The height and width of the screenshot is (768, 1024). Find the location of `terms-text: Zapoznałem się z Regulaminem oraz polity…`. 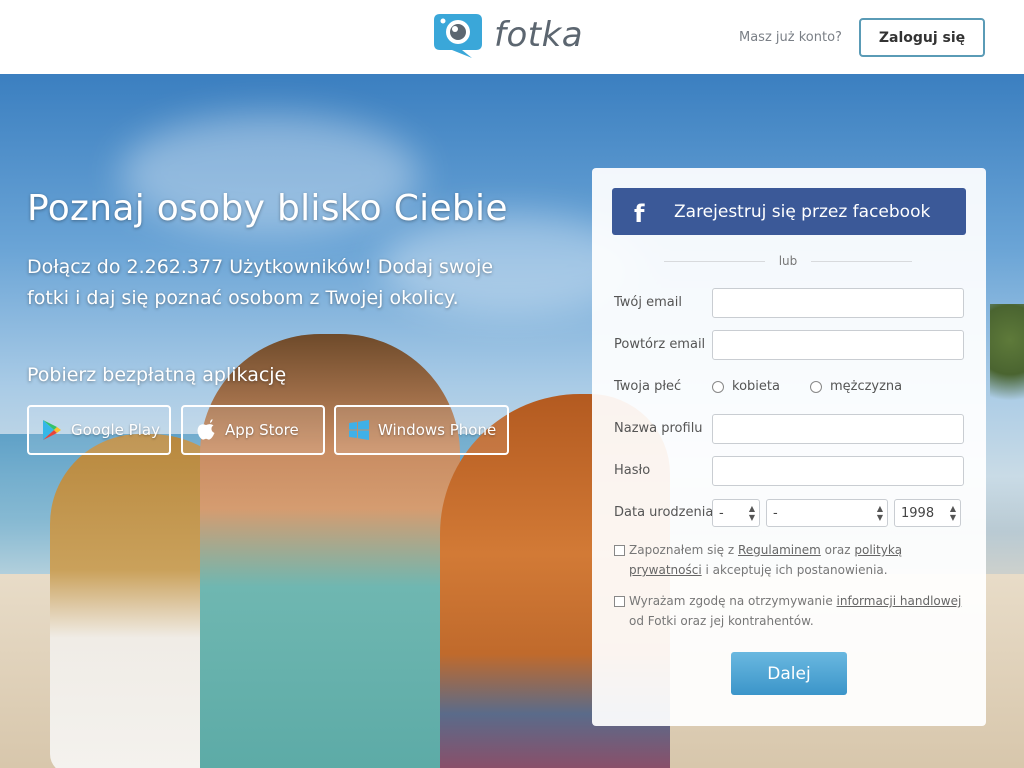

terms-text: Zapoznałem się z Regulaminem oraz polity… is located at coordinates (796, 560).